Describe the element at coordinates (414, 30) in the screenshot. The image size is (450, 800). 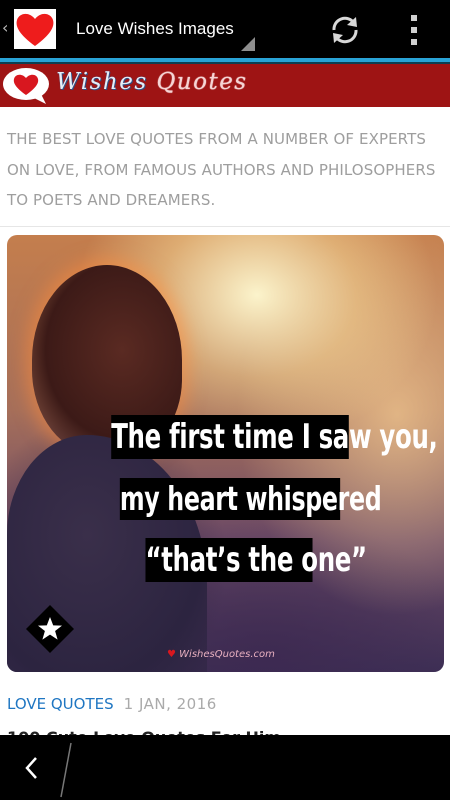
I see `more-vertical-icon` at that location.